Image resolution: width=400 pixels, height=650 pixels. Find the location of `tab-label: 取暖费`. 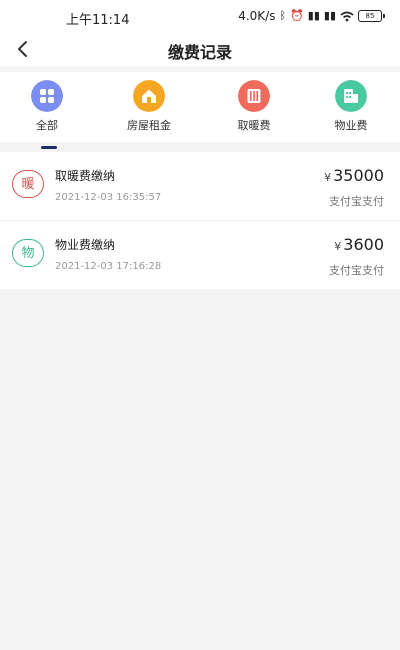

tab-label: 取暖费 is located at coordinates (254, 125).